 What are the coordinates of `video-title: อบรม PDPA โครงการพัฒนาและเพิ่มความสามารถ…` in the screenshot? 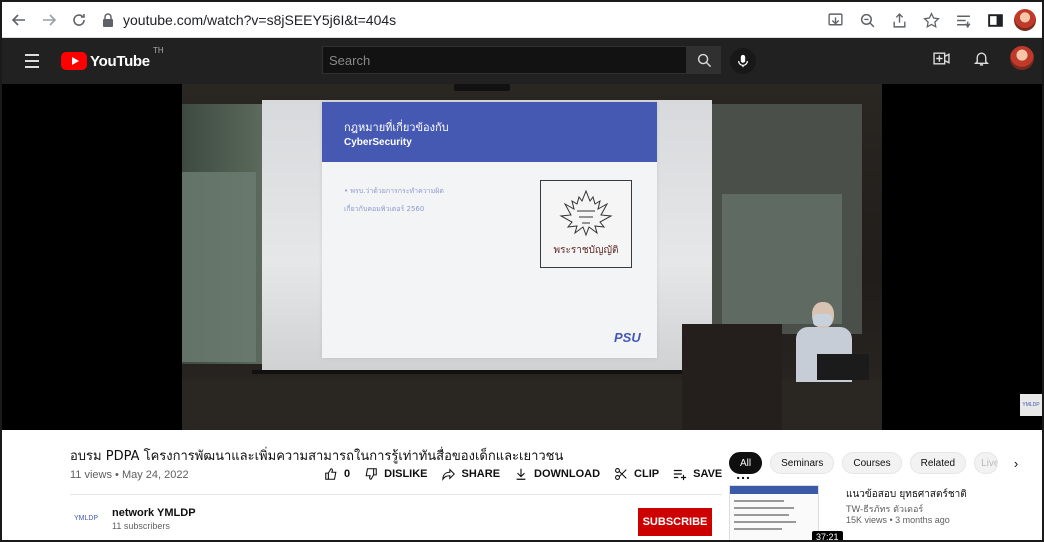 It's located at (317, 456).